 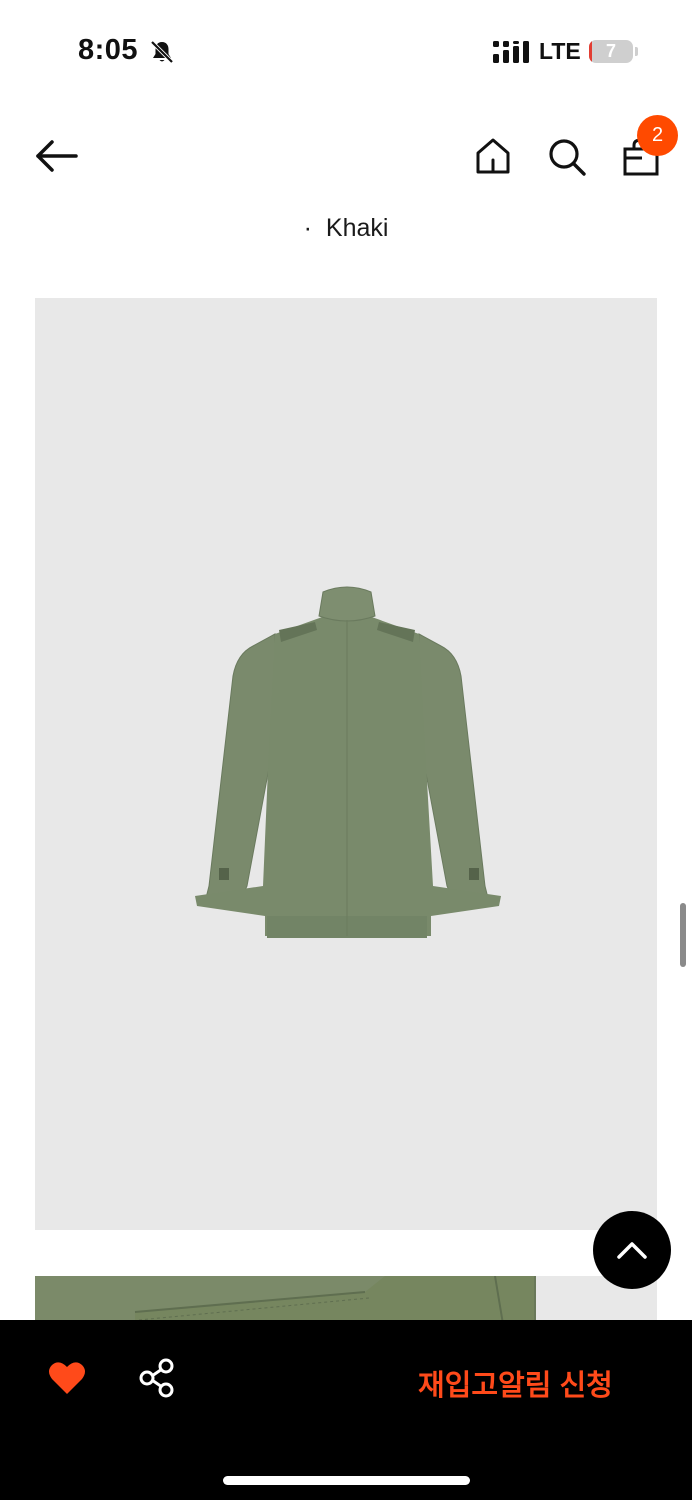 I want to click on jacket-back-image, so click(x=348, y=762).